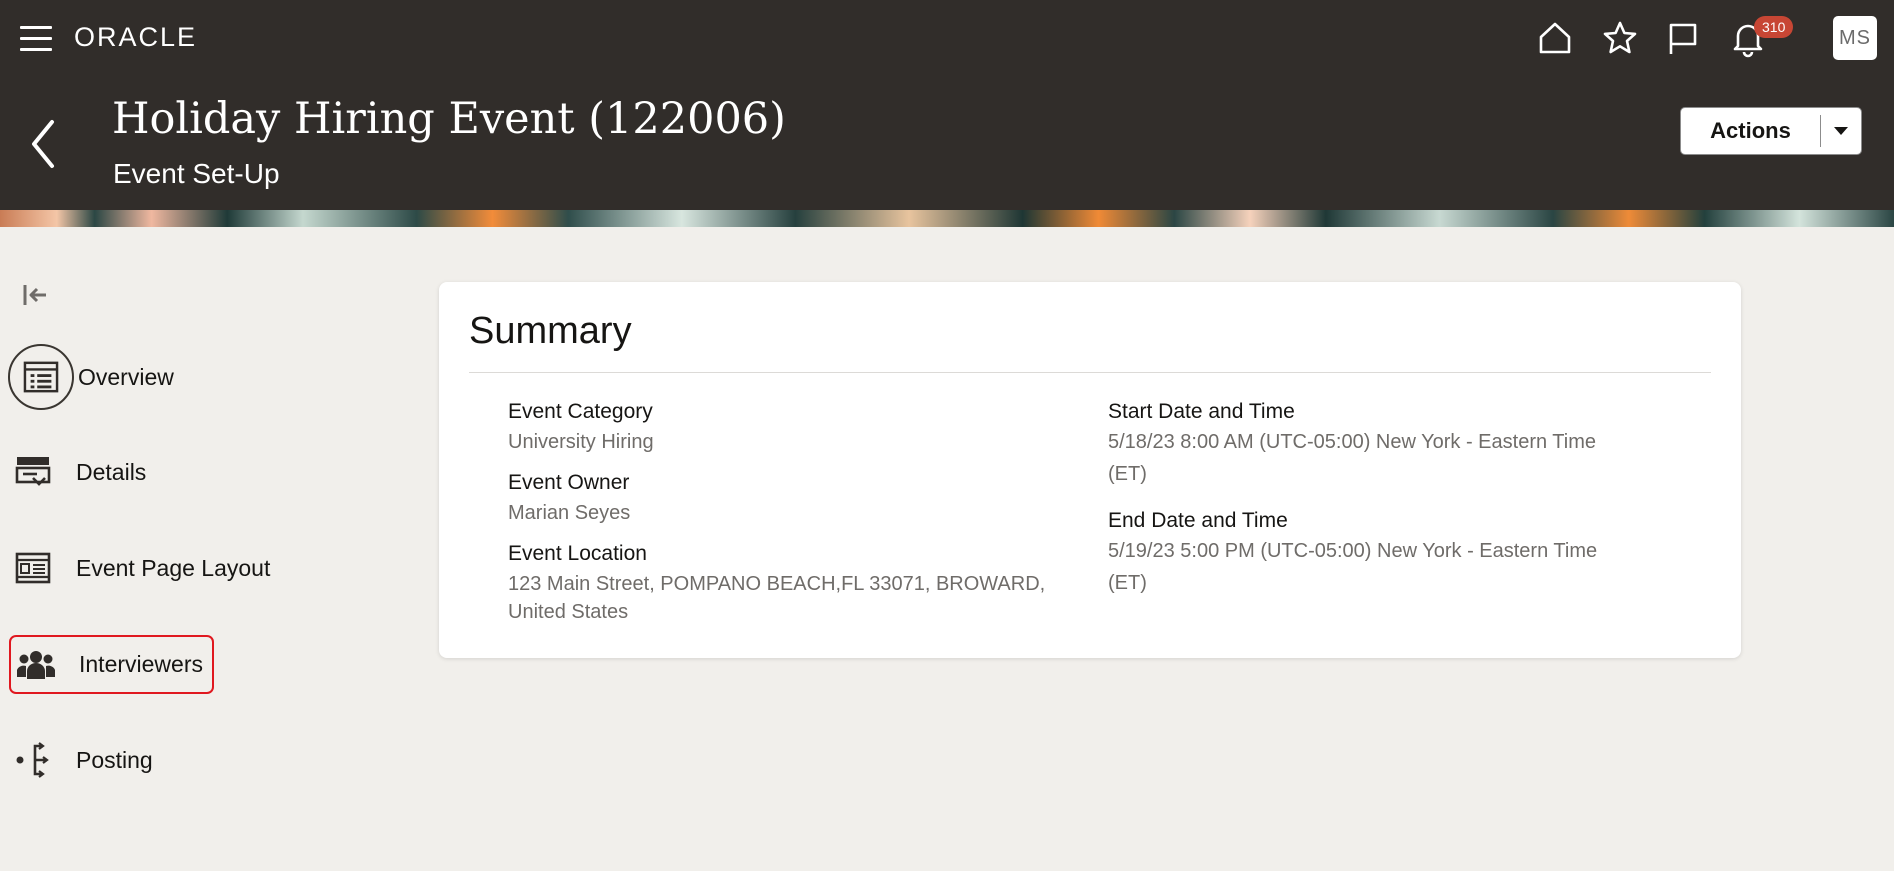 The height and width of the screenshot is (871, 1894). I want to click on sidebar-item-interviewers: Interviewers, so click(111, 664).